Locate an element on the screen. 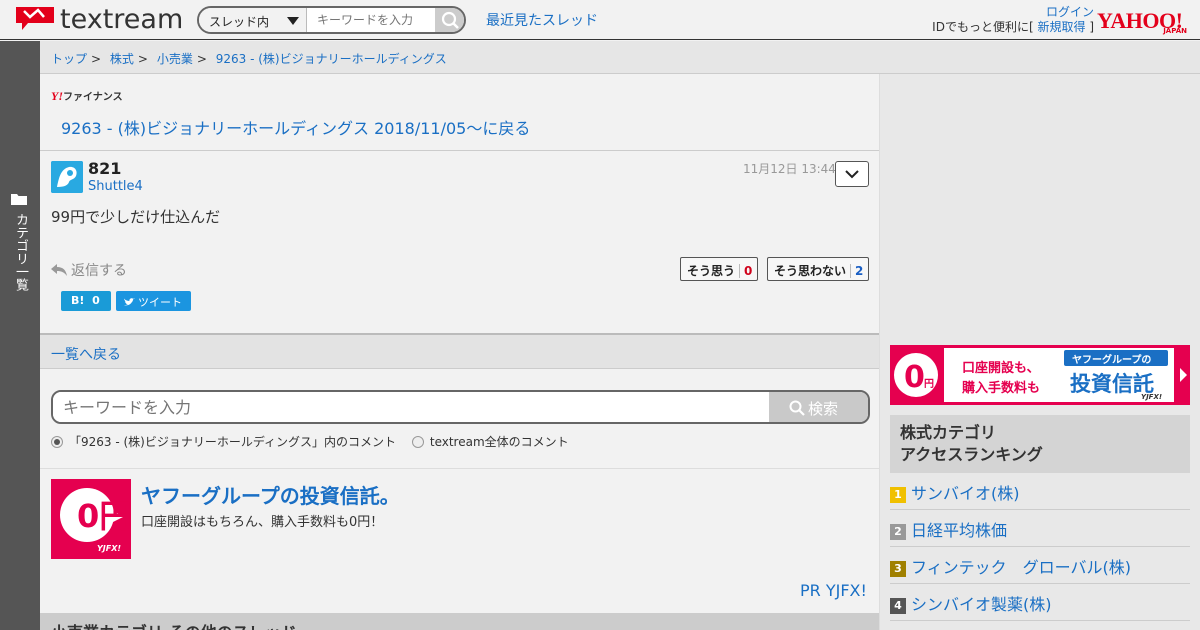 The width and height of the screenshot is (1200, 630). reply-button: 返信する is located at coordinates (89, 270).